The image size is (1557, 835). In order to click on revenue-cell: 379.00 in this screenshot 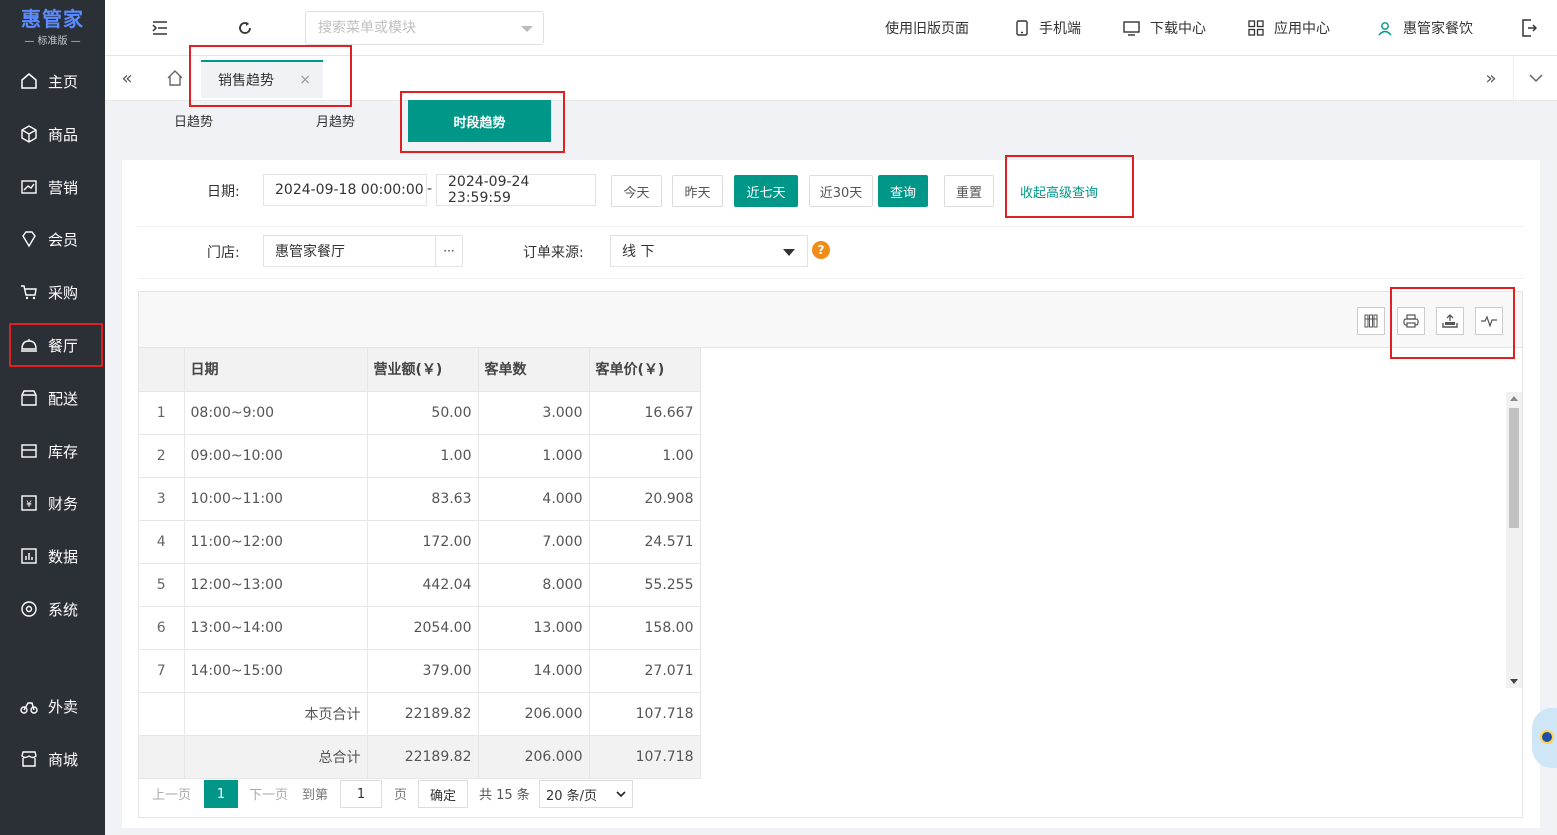, I will do `click(423, 671)`.